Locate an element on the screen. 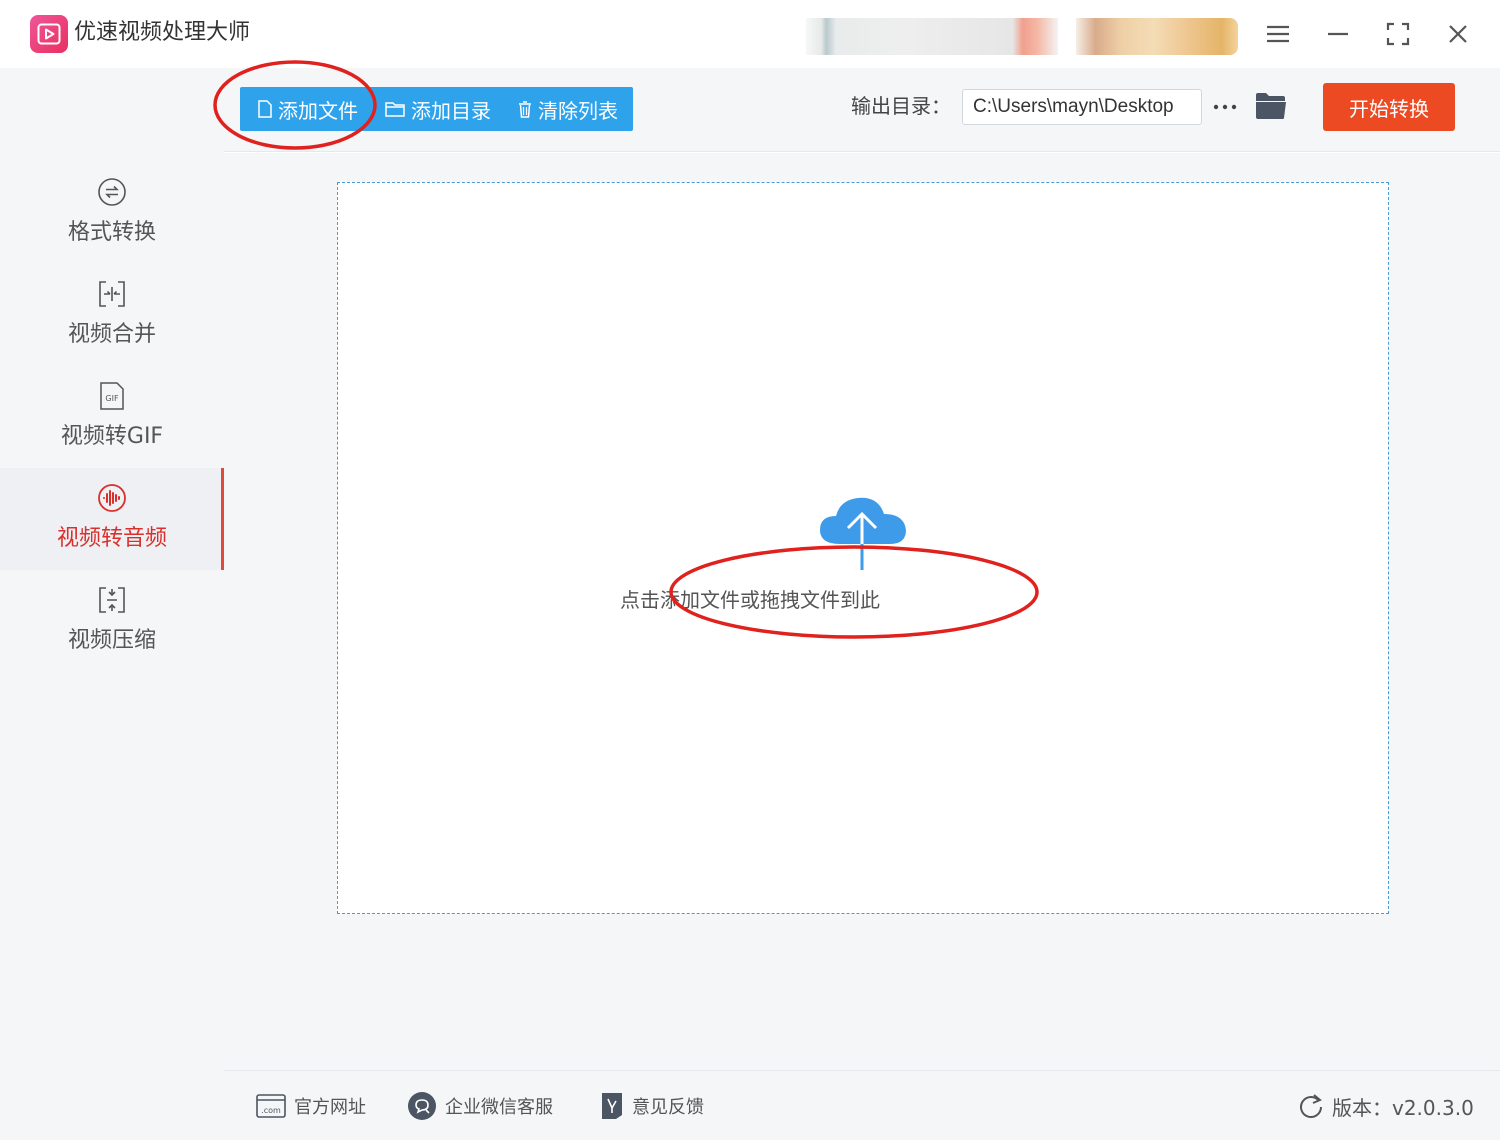 This screenshot has width=1500, height=1140. start-convert-button: 开始转换 is located at coordinates (1389, 107).